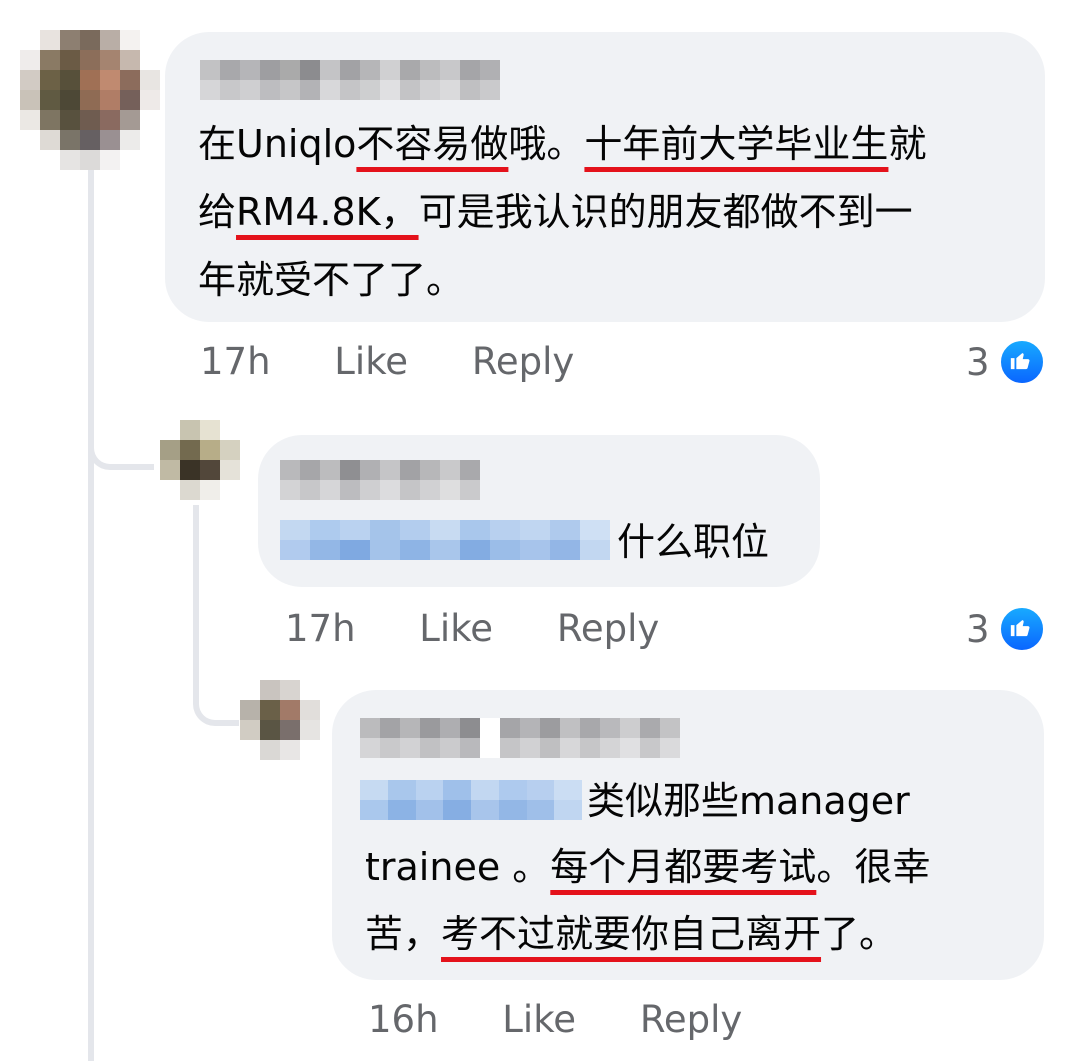 This screenshot has width=1080, height=1061. I want to click on comment-text: 什么职位, so click(693, 542).